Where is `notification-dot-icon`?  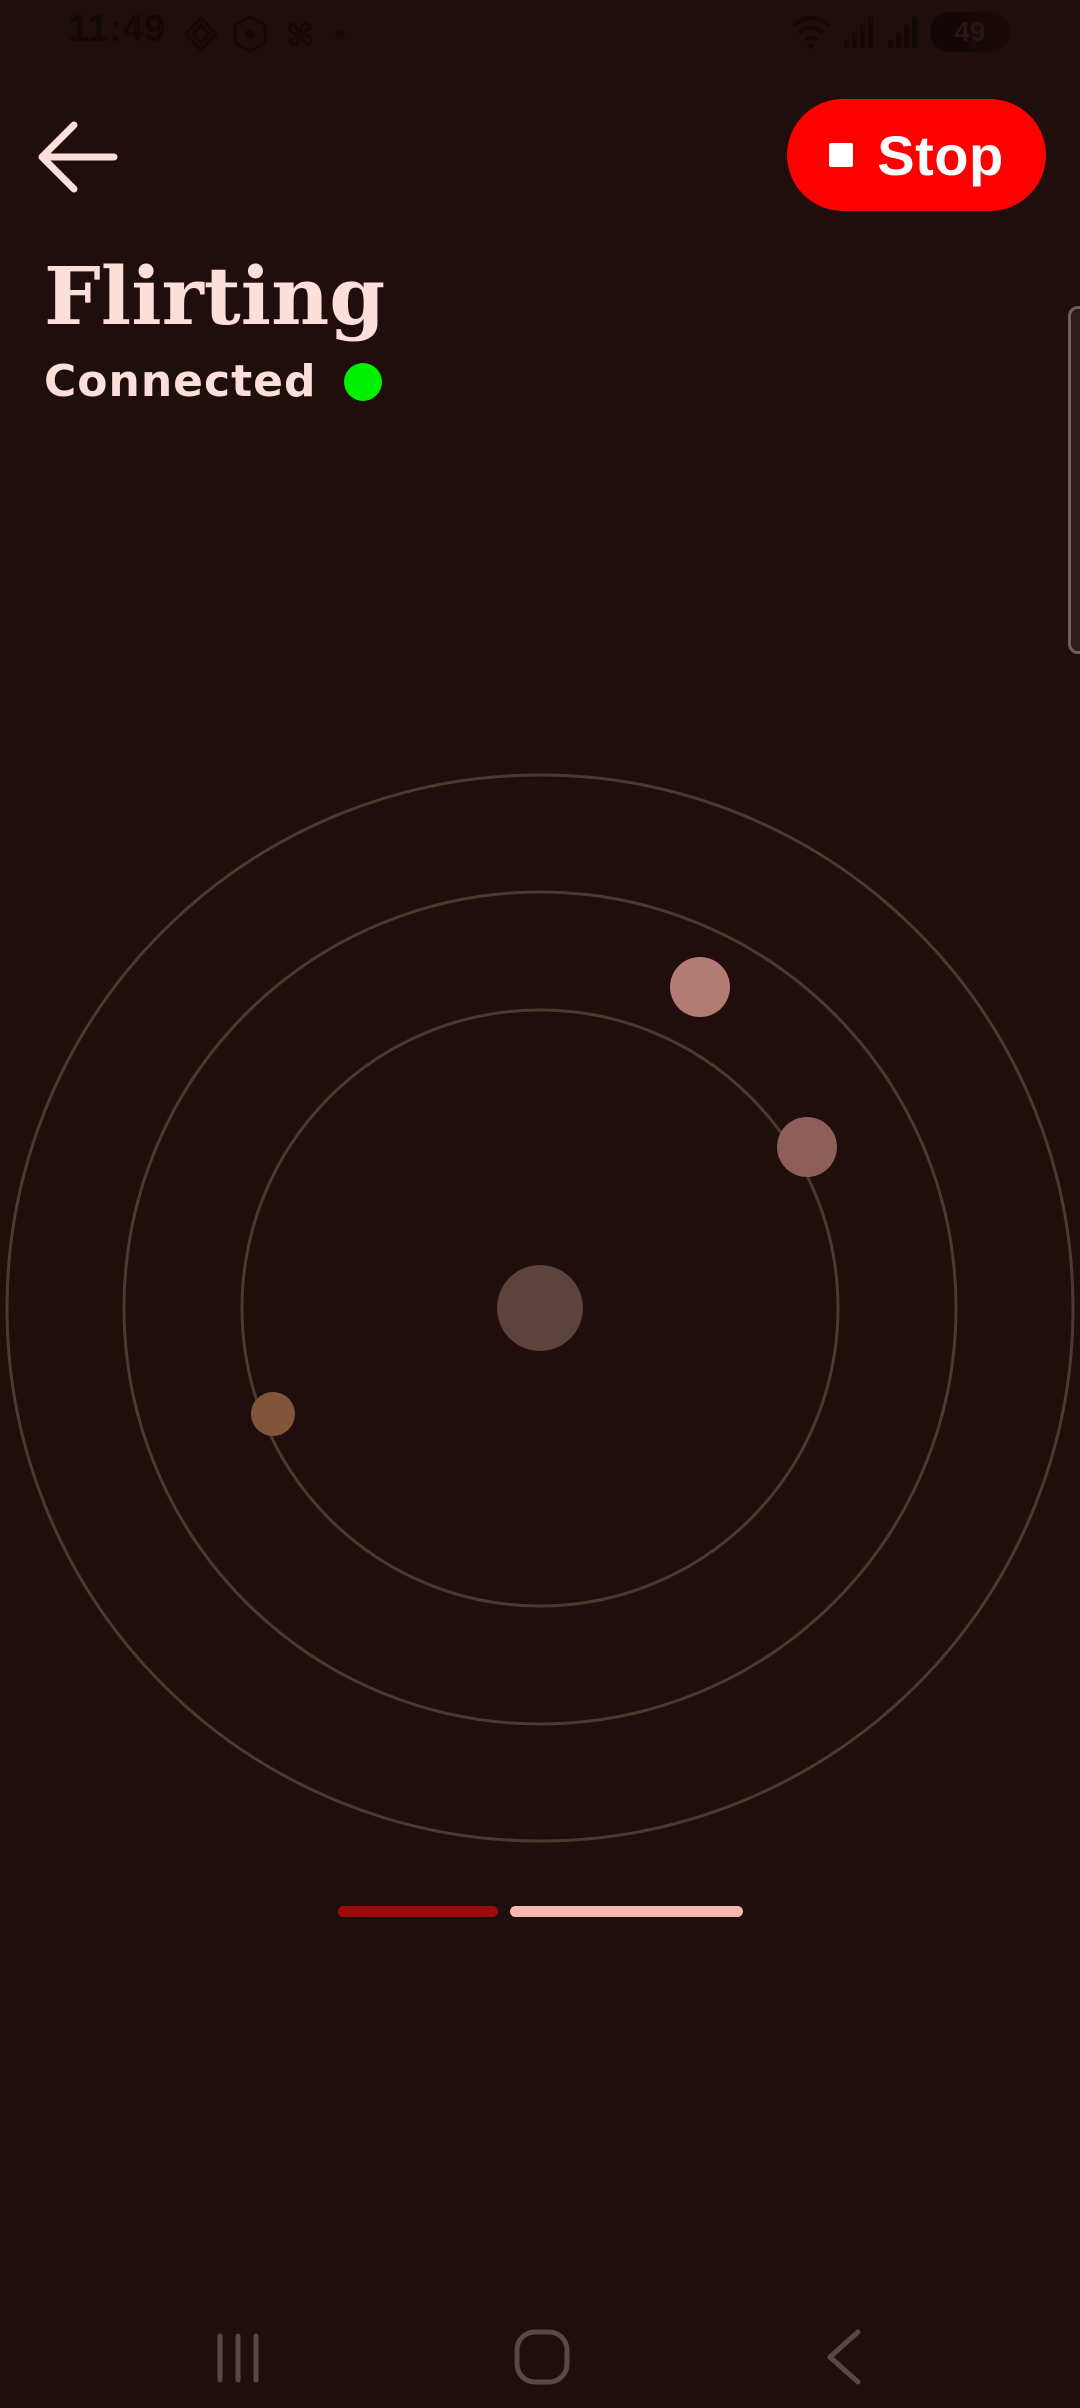 notification-dot-icon is located at coordinates (340, 35).